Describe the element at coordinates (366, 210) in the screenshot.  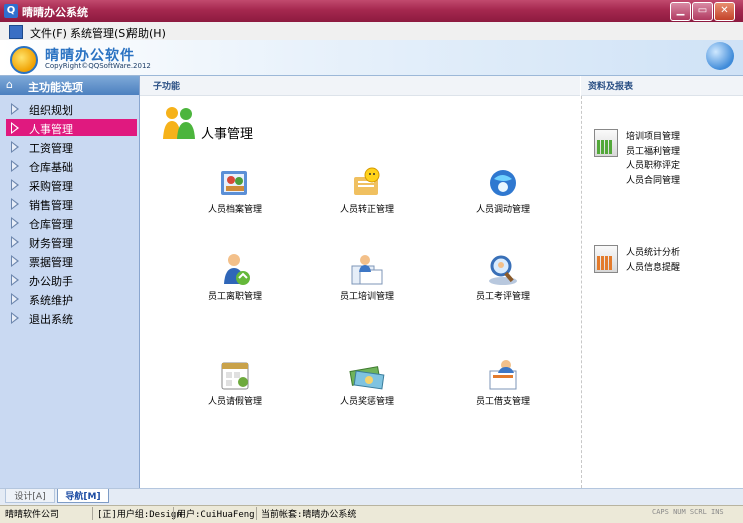
I see `function-label: 人员转正管理` at that location.